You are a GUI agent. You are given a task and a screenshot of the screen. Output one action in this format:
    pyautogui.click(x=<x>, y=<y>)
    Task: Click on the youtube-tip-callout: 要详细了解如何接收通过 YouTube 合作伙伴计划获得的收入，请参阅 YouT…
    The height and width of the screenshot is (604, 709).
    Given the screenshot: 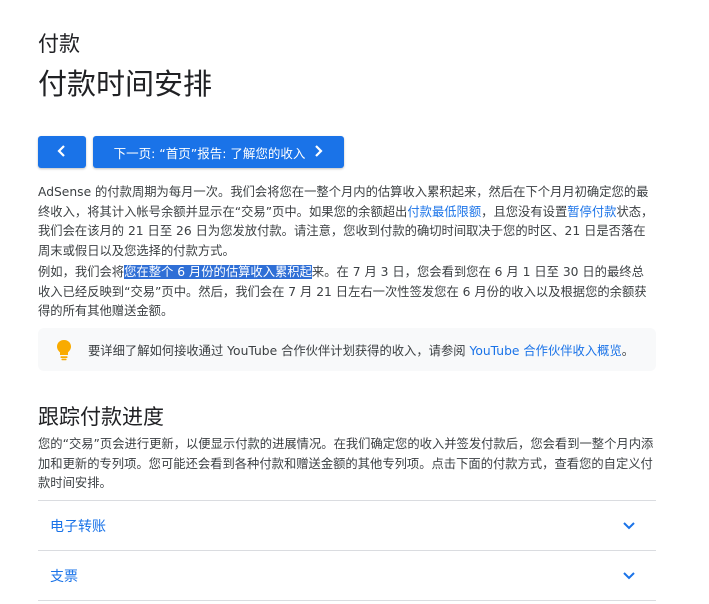 What is the action you would take?
    pyautogui.click(x=347, y=349)
    